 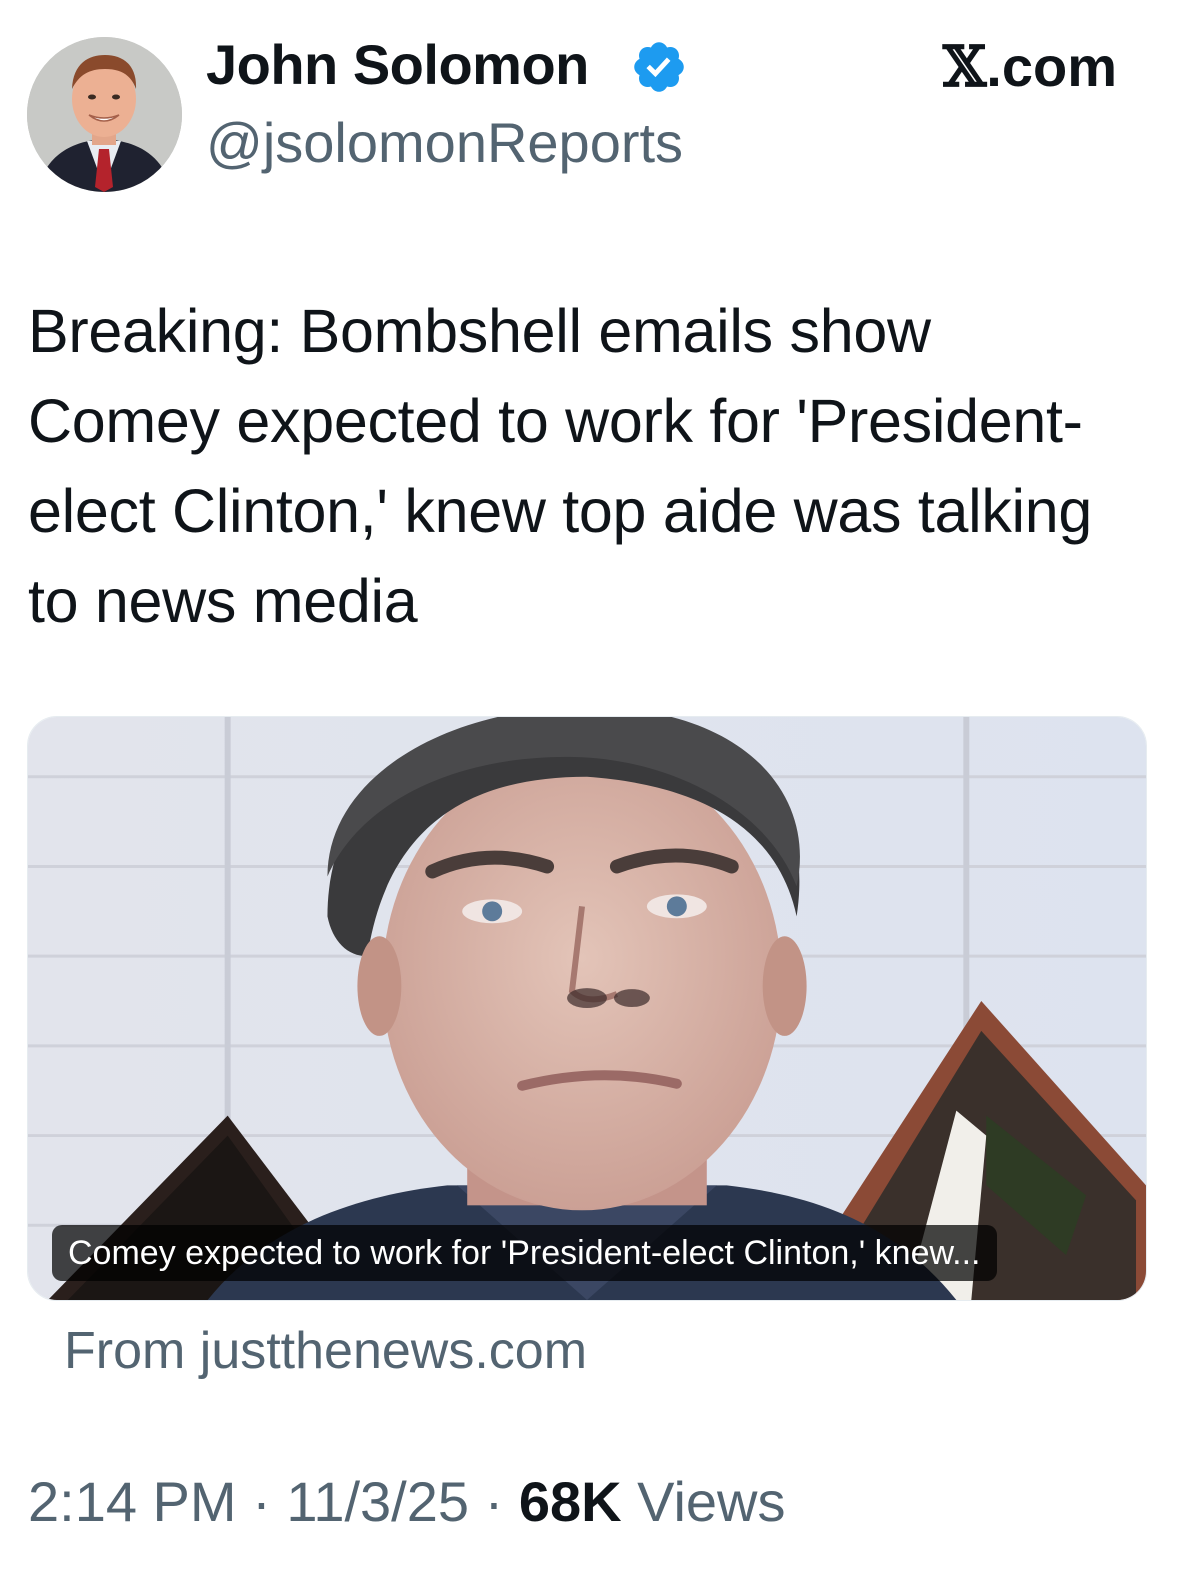 What do you see at coordinates (964, 67) in the screenshot?
I see `x-logo-icon: 𝕏` at bounding box center [964, 67].